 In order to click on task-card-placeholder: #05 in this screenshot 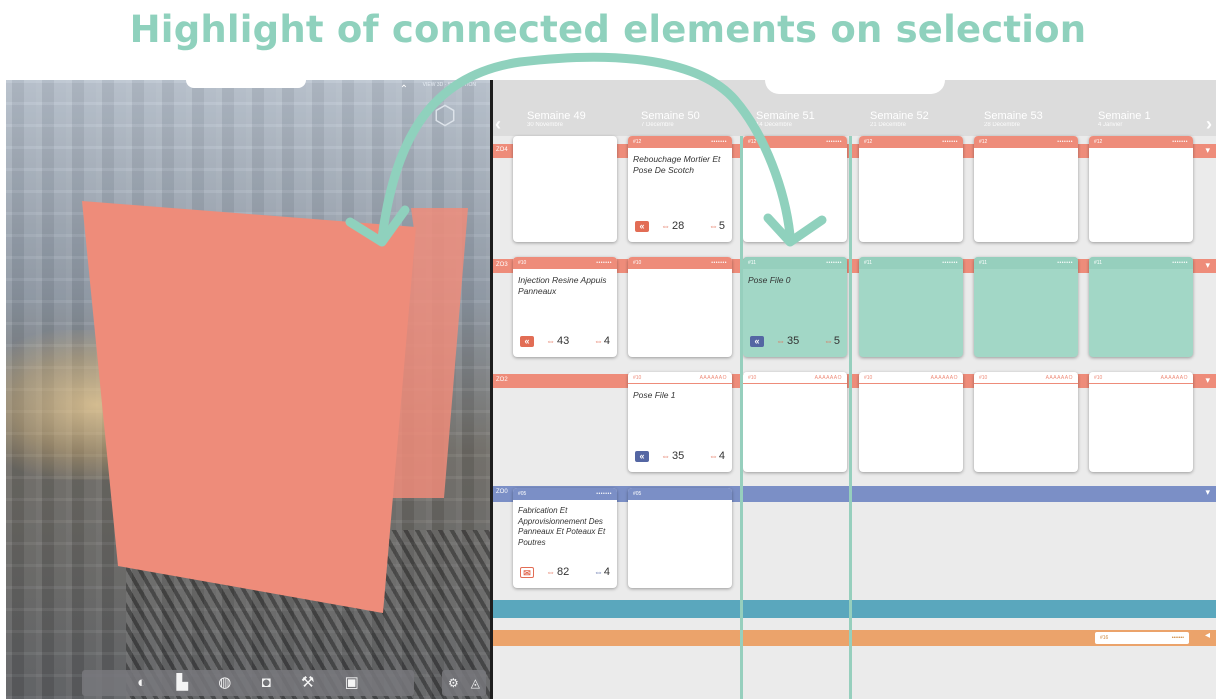, I will do `click(680, 538)`.